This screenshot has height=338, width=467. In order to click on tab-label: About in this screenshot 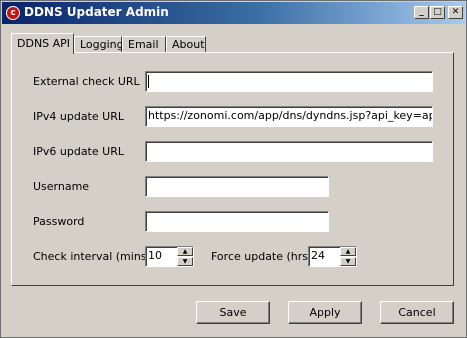, I will do `click(188, 44)`.